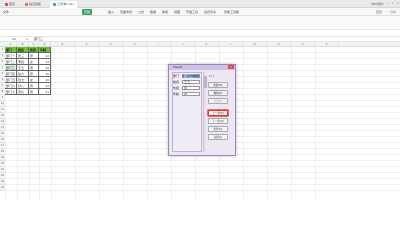 This screenshot has width=400, height=240. Describe the element at coordinates (393, 12) in the screenshot. I see `share-button: 分享` at that location.